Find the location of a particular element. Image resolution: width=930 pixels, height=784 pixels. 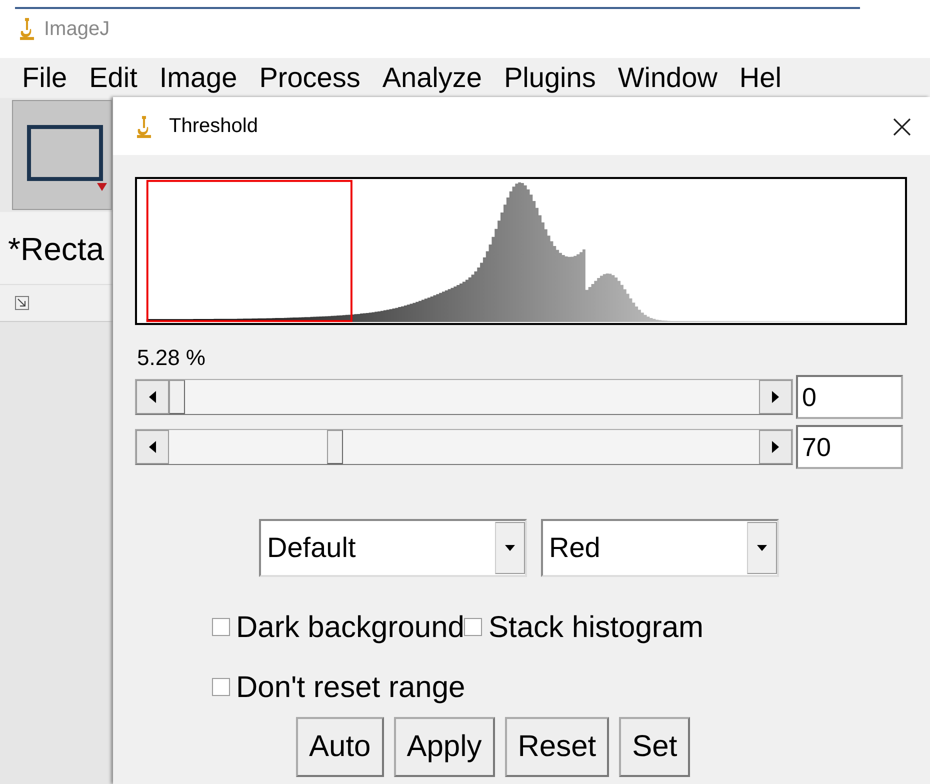

menu-item: Analyze is located at coordinates (432, 78).